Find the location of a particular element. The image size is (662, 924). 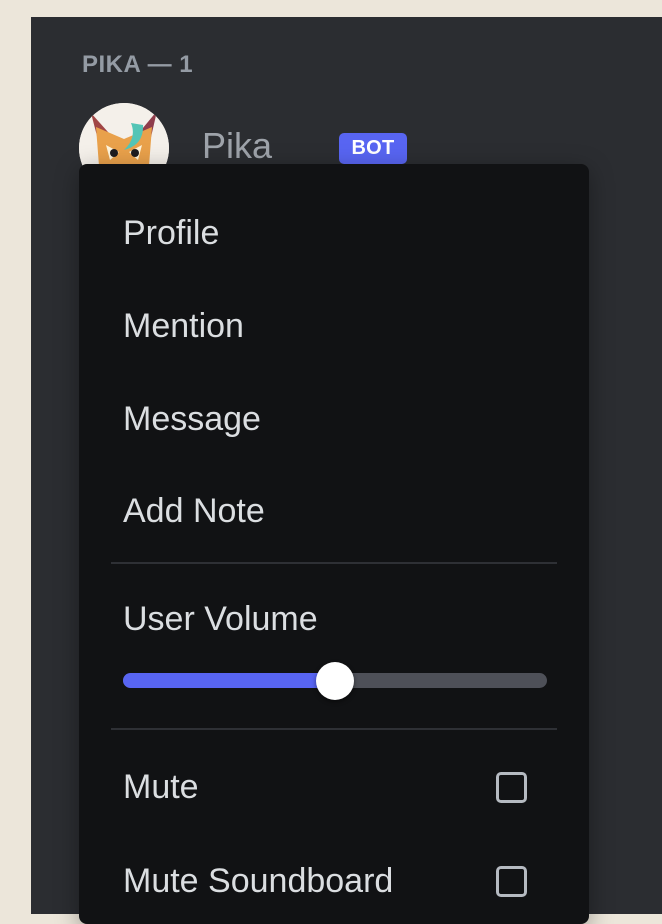

user-volume-slider is located at coordinates (335, 681).